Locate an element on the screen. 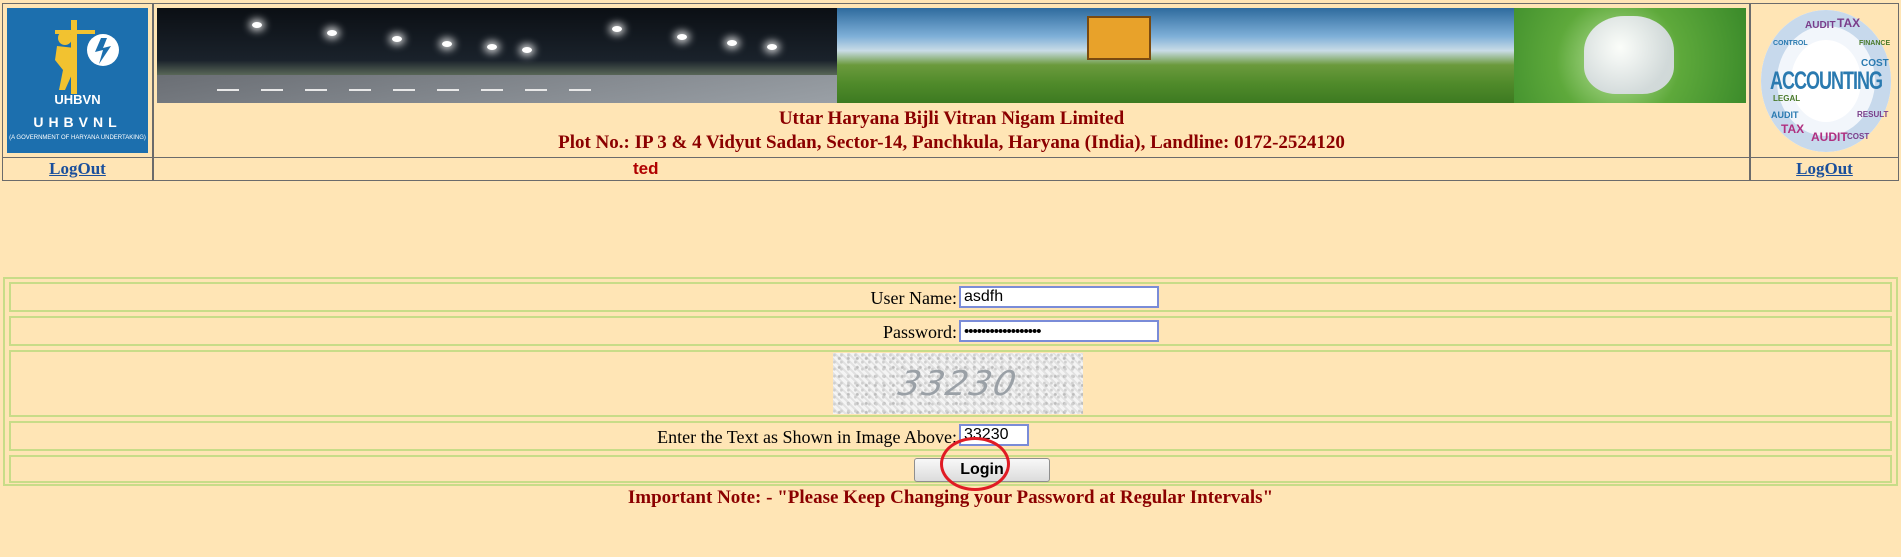 The height and width of the screenshot is (557, 1901). tag-word: CONTROL is located at coordinates (1790, 43).